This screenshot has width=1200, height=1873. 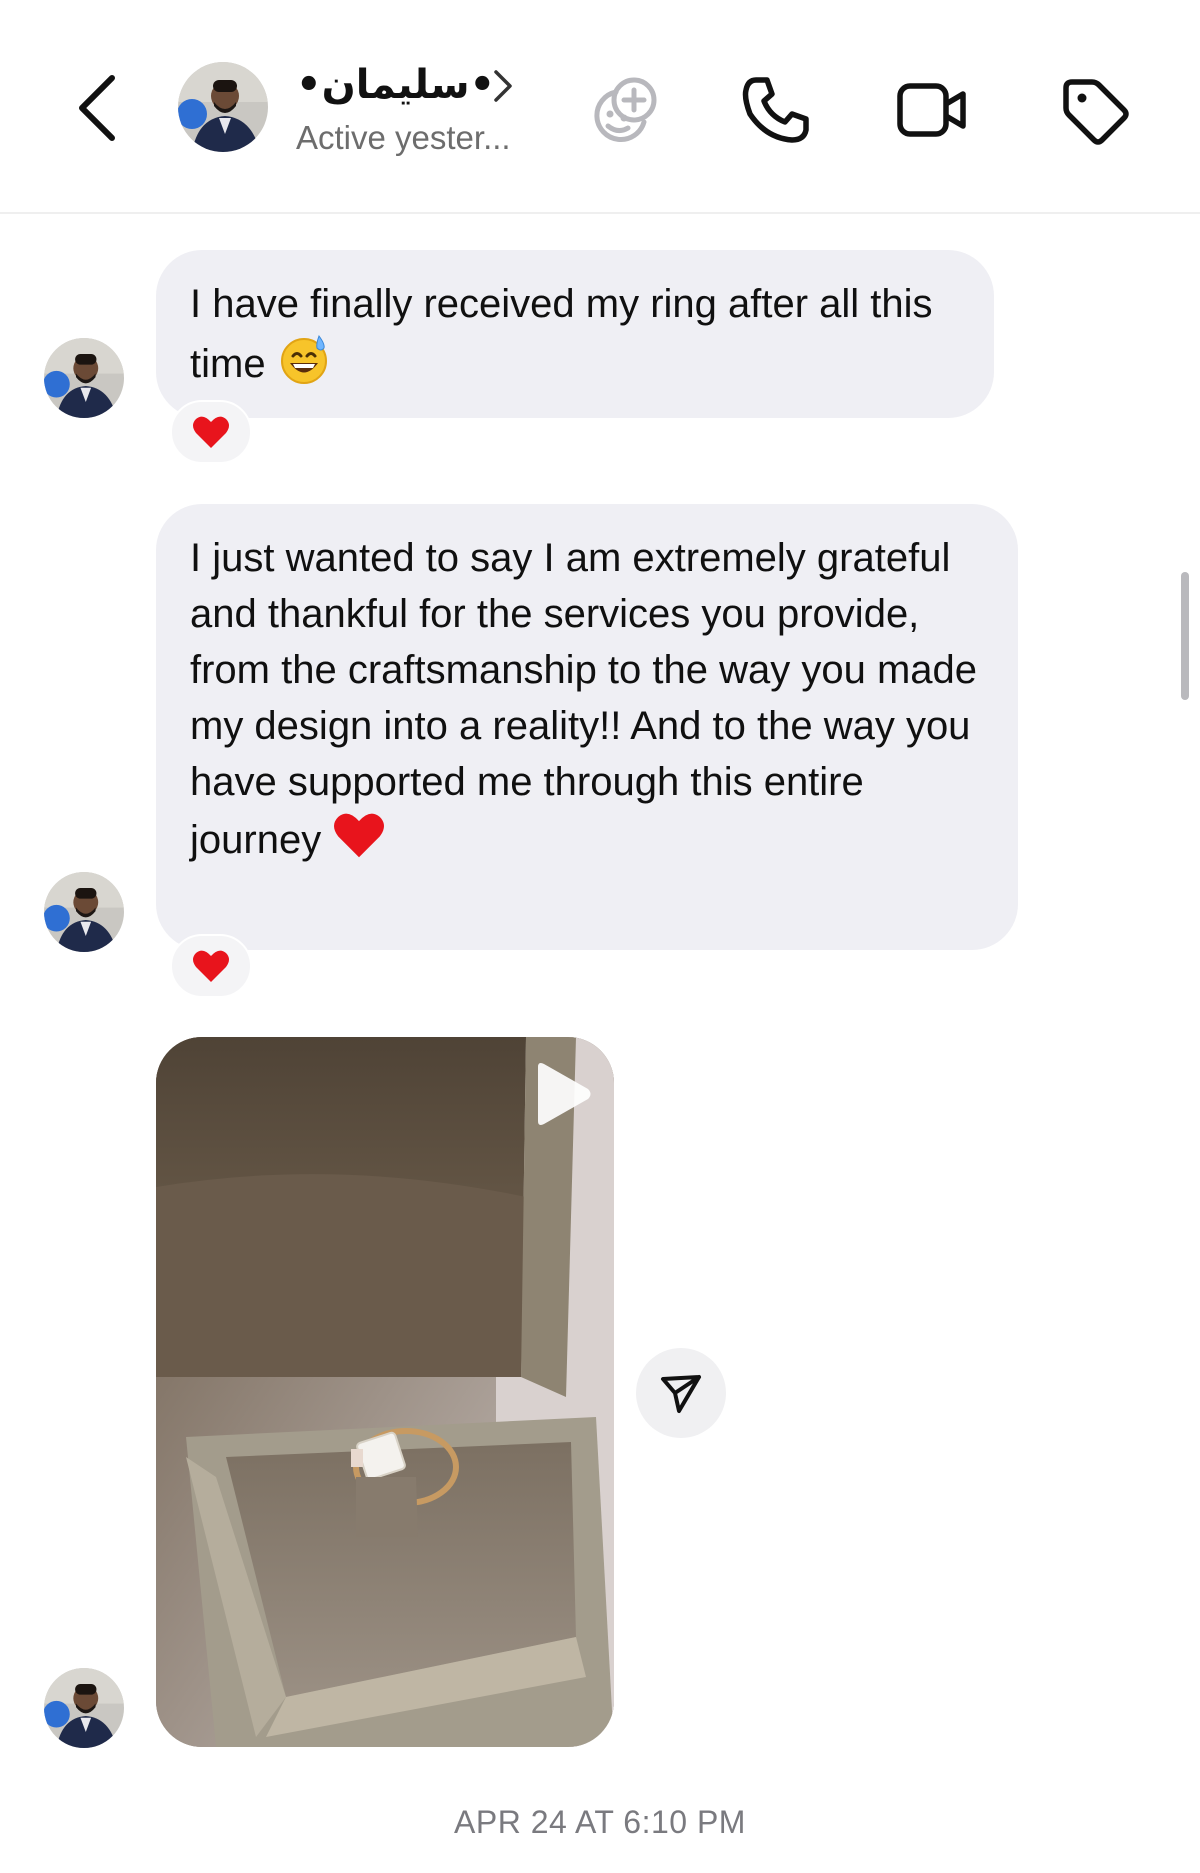 What do you see at coordinates (1185, 636) in the screenshot?
I see `scrollbar` at bounding box center [1185, 636].